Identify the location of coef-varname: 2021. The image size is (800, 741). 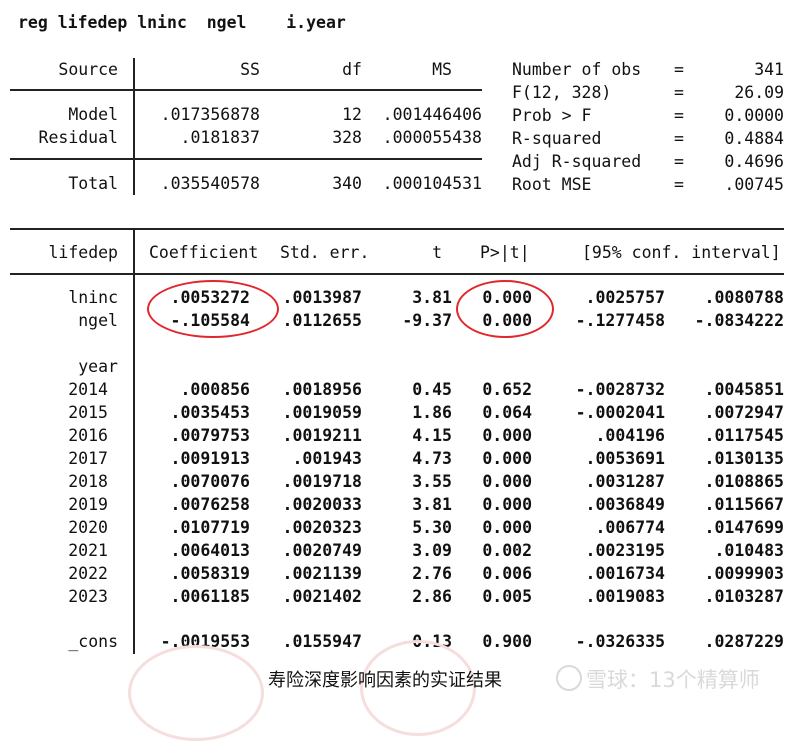
(88, 550).